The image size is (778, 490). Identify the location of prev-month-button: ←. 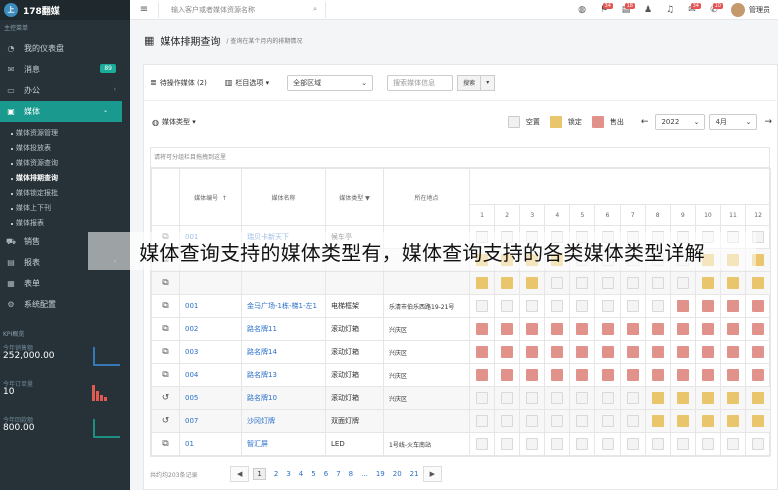
(645, 122).